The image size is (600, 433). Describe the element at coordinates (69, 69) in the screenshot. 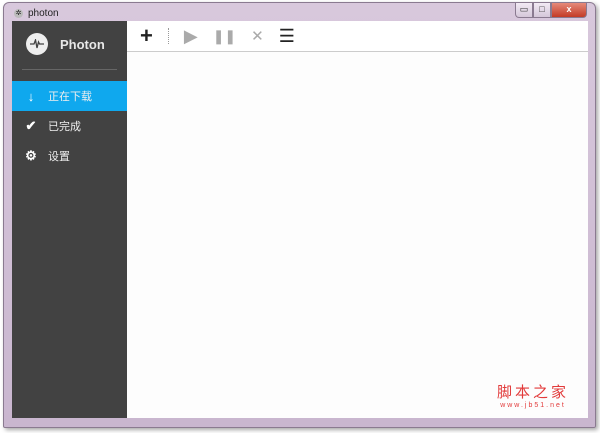

I see `divider` at that location.